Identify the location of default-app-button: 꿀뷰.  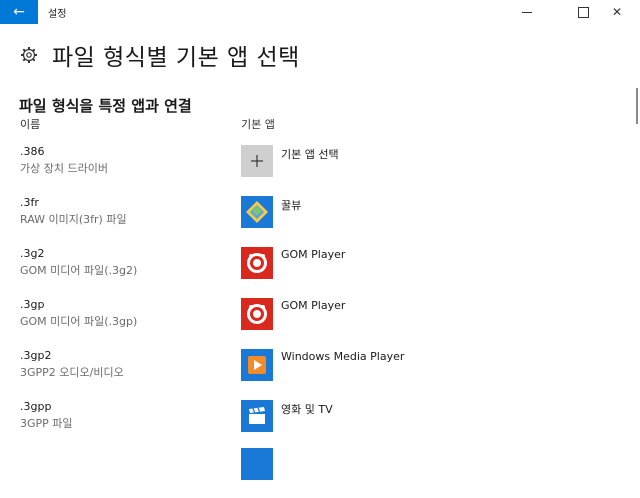
(271, 212).